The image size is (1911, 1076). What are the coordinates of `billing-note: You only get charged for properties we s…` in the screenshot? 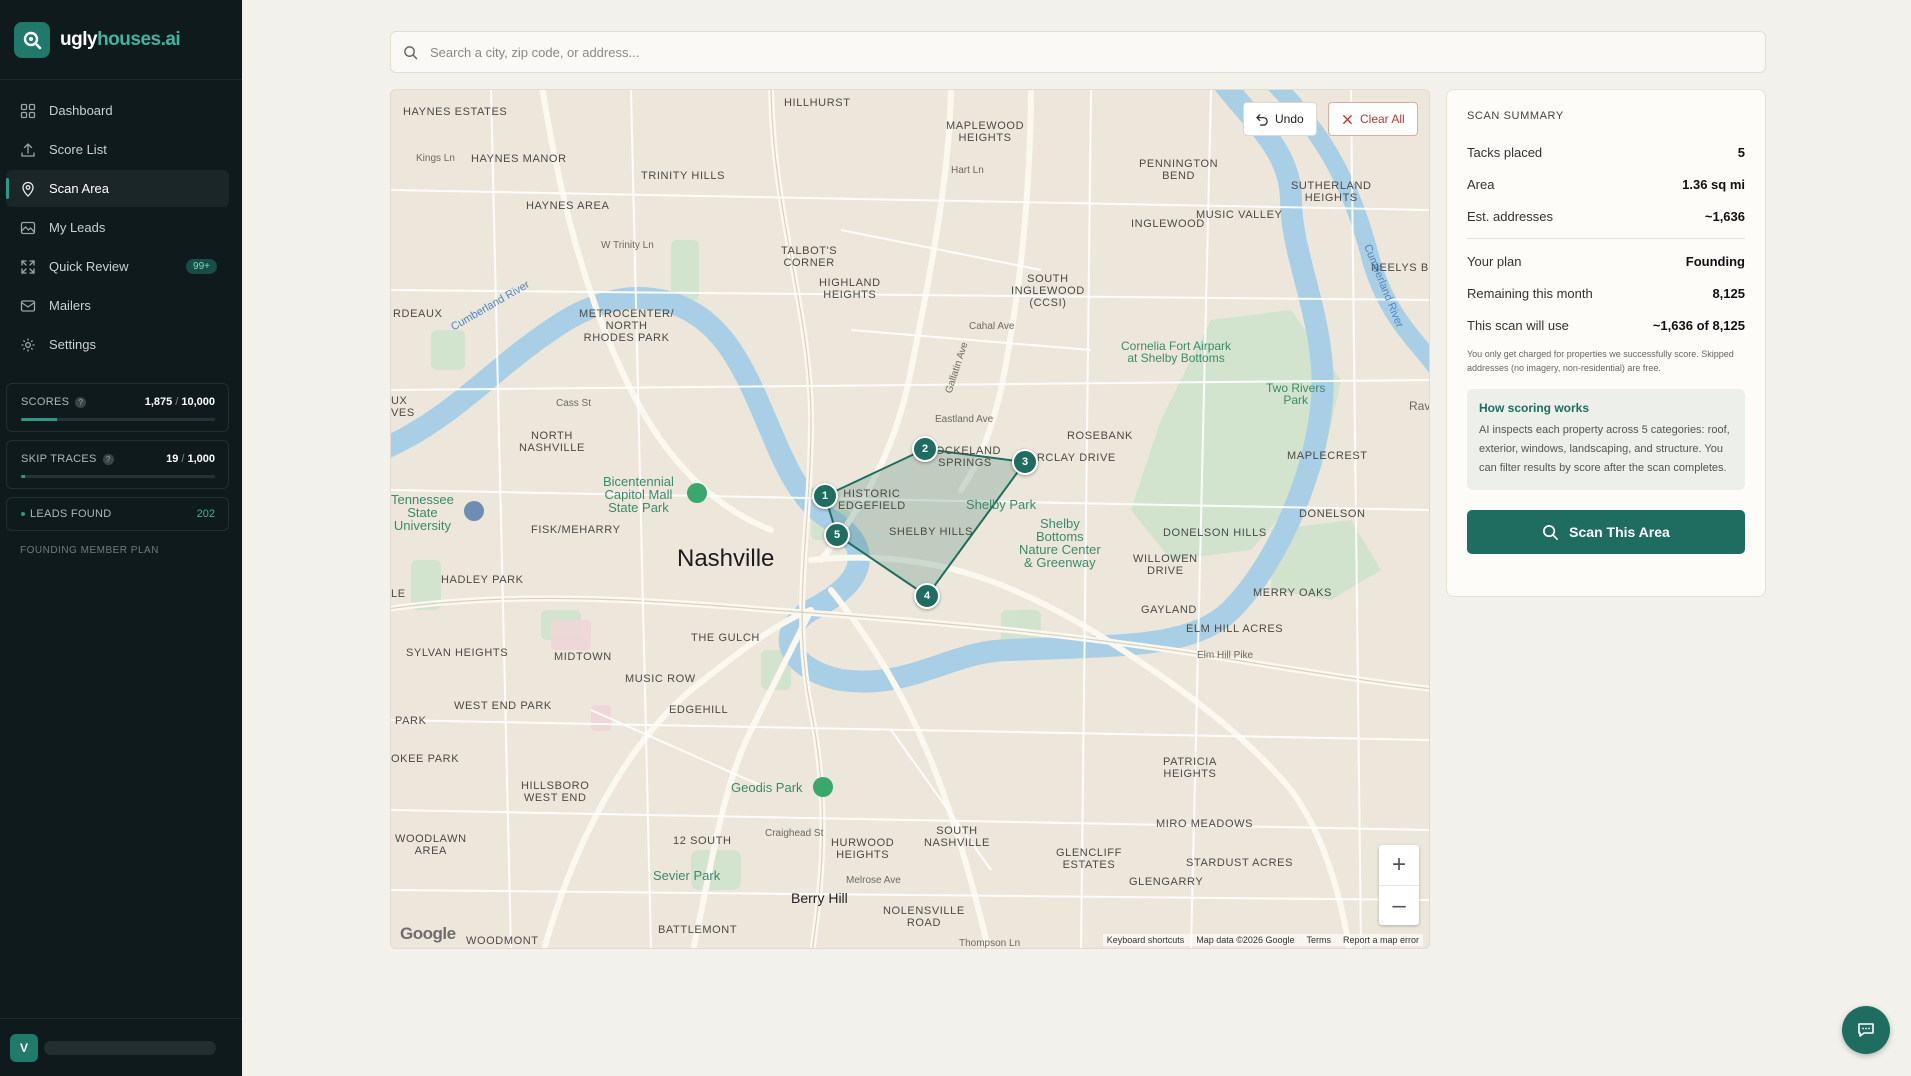 It's located at (1600, 361).